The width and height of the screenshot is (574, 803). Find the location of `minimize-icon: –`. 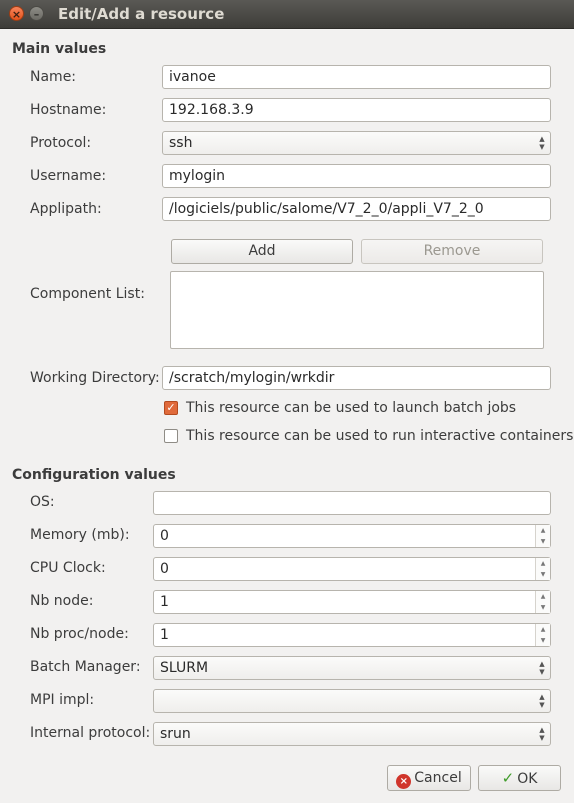

minimize-icon: – is located at coordinates (36, 13).